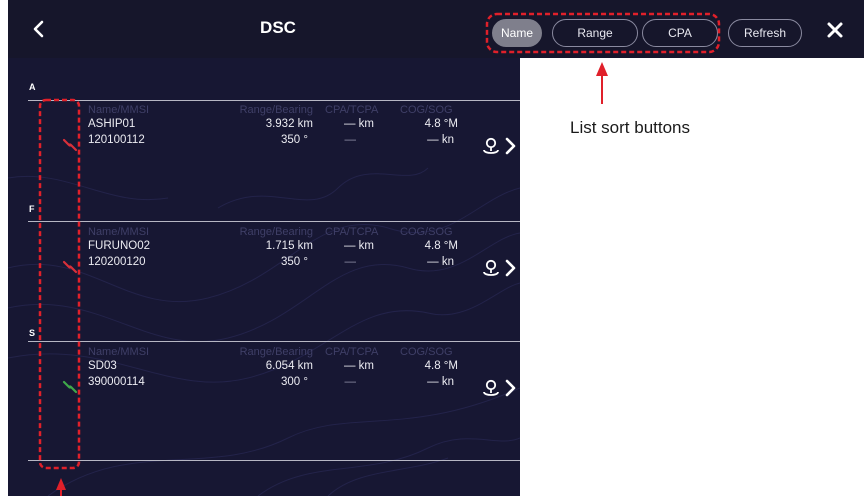 The width and height of the screenshot is (864, 496). What do you see at coordinates (765, 33) in the screenshot?
I see `refresh-button: Refresh` at bounding box center [765, 33].